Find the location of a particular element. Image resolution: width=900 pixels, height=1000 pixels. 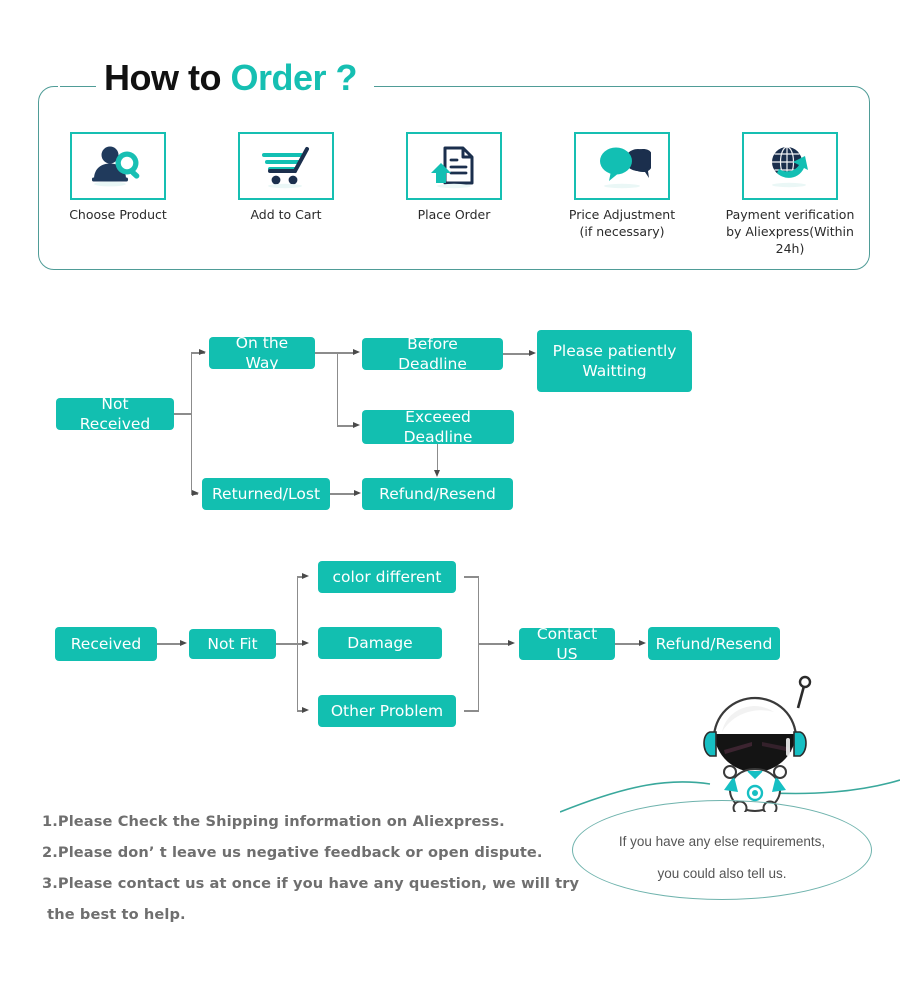

arrow-to-contact-us is located at coordinates (511, 642).